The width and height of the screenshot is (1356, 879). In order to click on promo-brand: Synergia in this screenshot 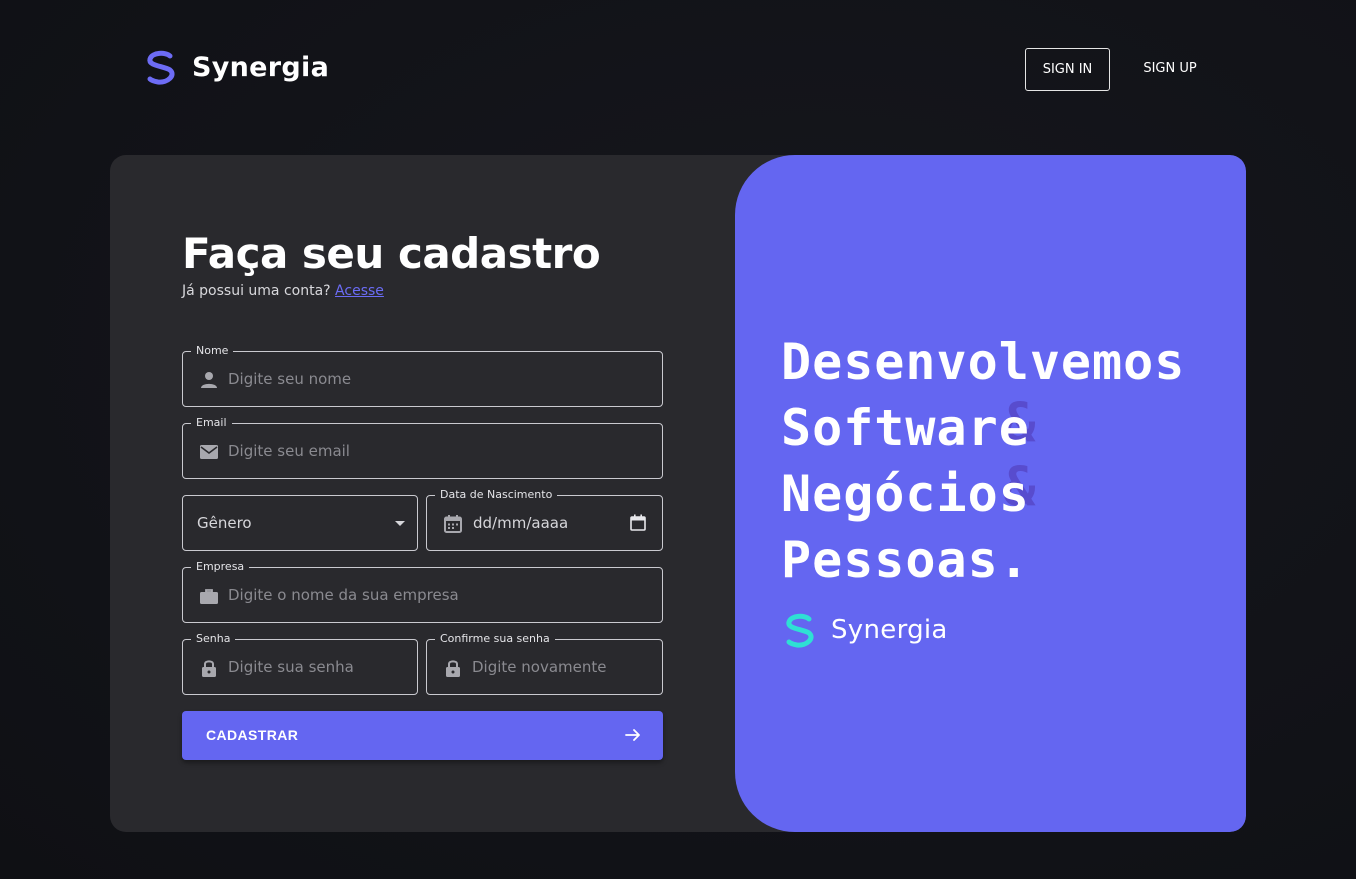, I will do `click(864, 630)`.